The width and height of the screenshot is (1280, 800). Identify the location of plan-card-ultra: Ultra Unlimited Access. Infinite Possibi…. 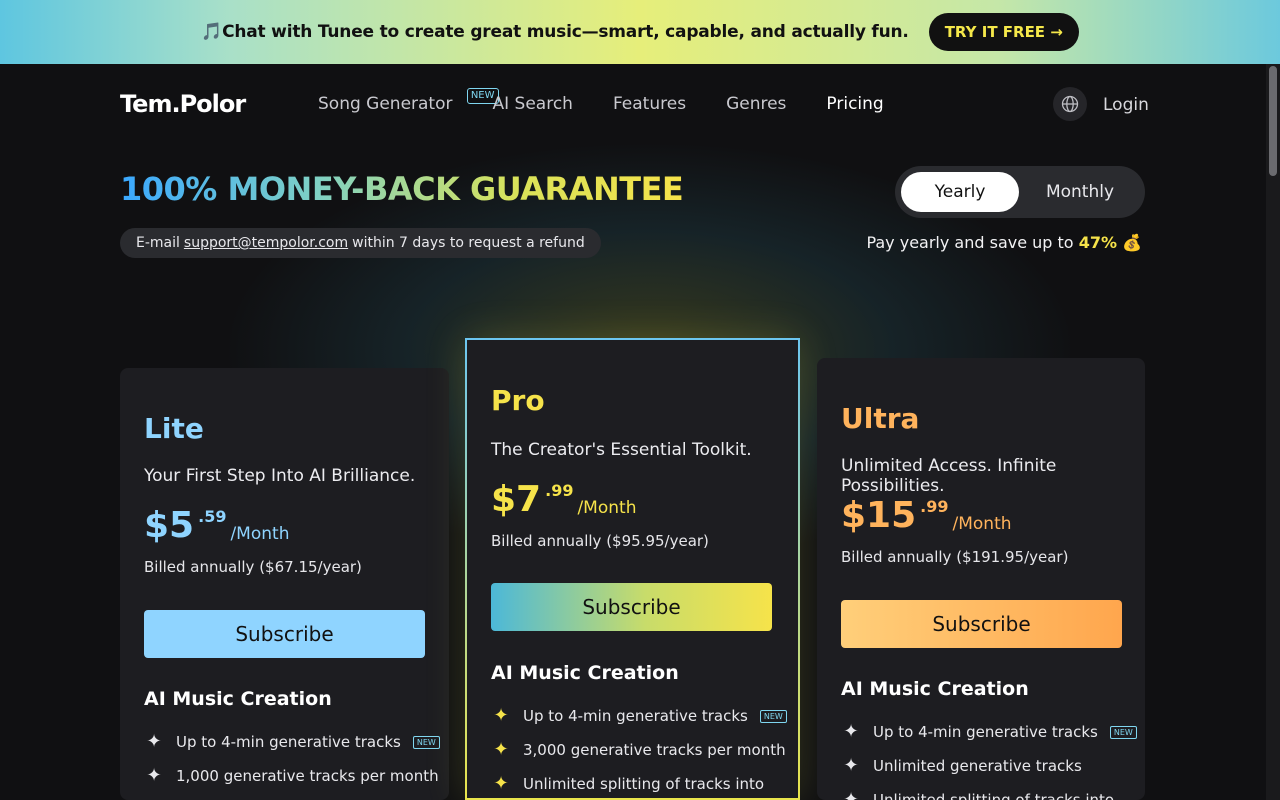
(981, 579).